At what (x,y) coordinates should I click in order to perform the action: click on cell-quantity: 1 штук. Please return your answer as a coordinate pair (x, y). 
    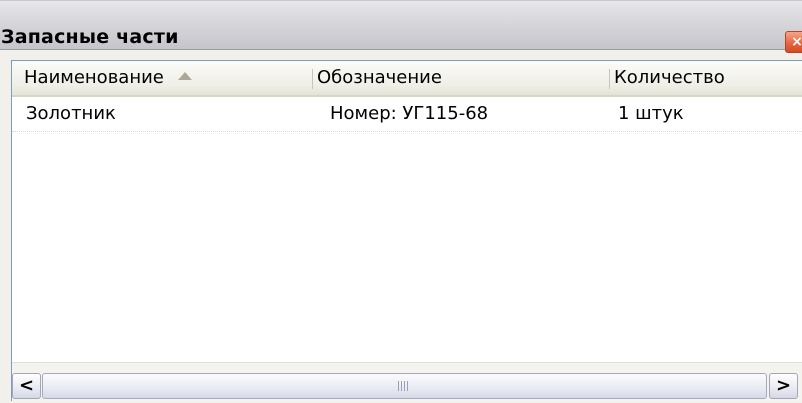
    Looking at the image, I should click on (651, 113).